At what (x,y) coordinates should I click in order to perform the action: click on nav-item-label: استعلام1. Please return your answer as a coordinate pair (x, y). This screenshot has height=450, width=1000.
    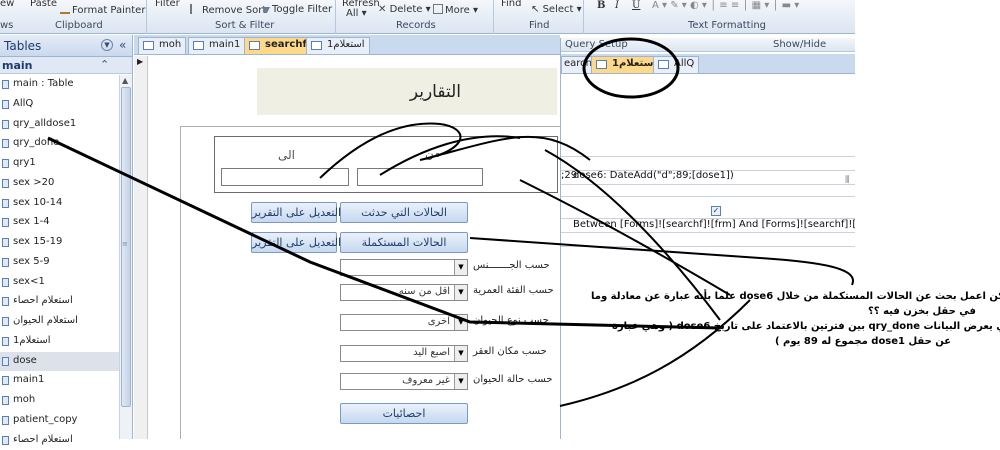
    Looking at the image, I should click on (32, 340).